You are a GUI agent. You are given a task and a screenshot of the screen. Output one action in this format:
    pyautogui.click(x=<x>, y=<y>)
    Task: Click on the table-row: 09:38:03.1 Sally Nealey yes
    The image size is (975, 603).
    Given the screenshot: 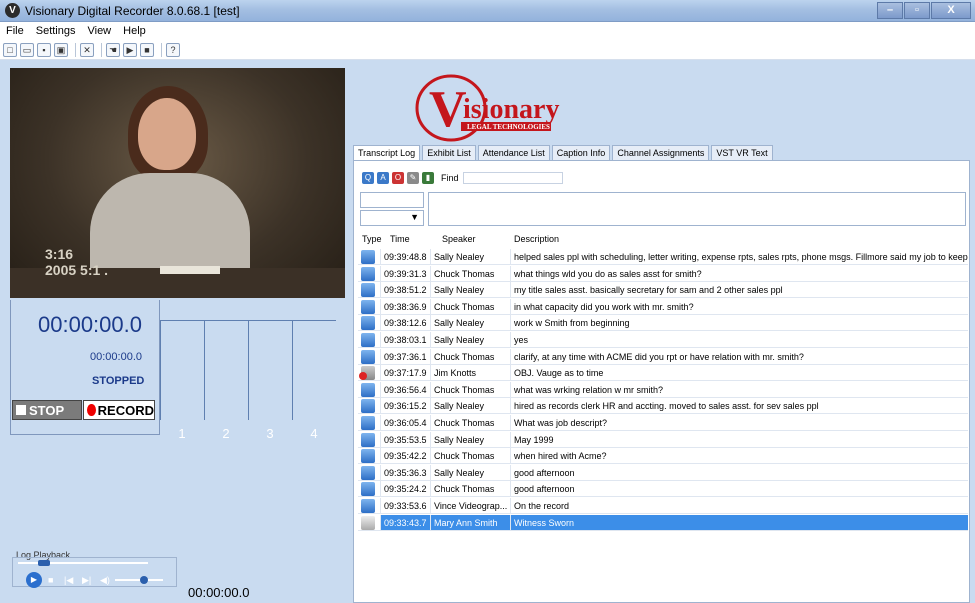 What is the action you would take?
    pyautogui.click(x=663, y=340)
    